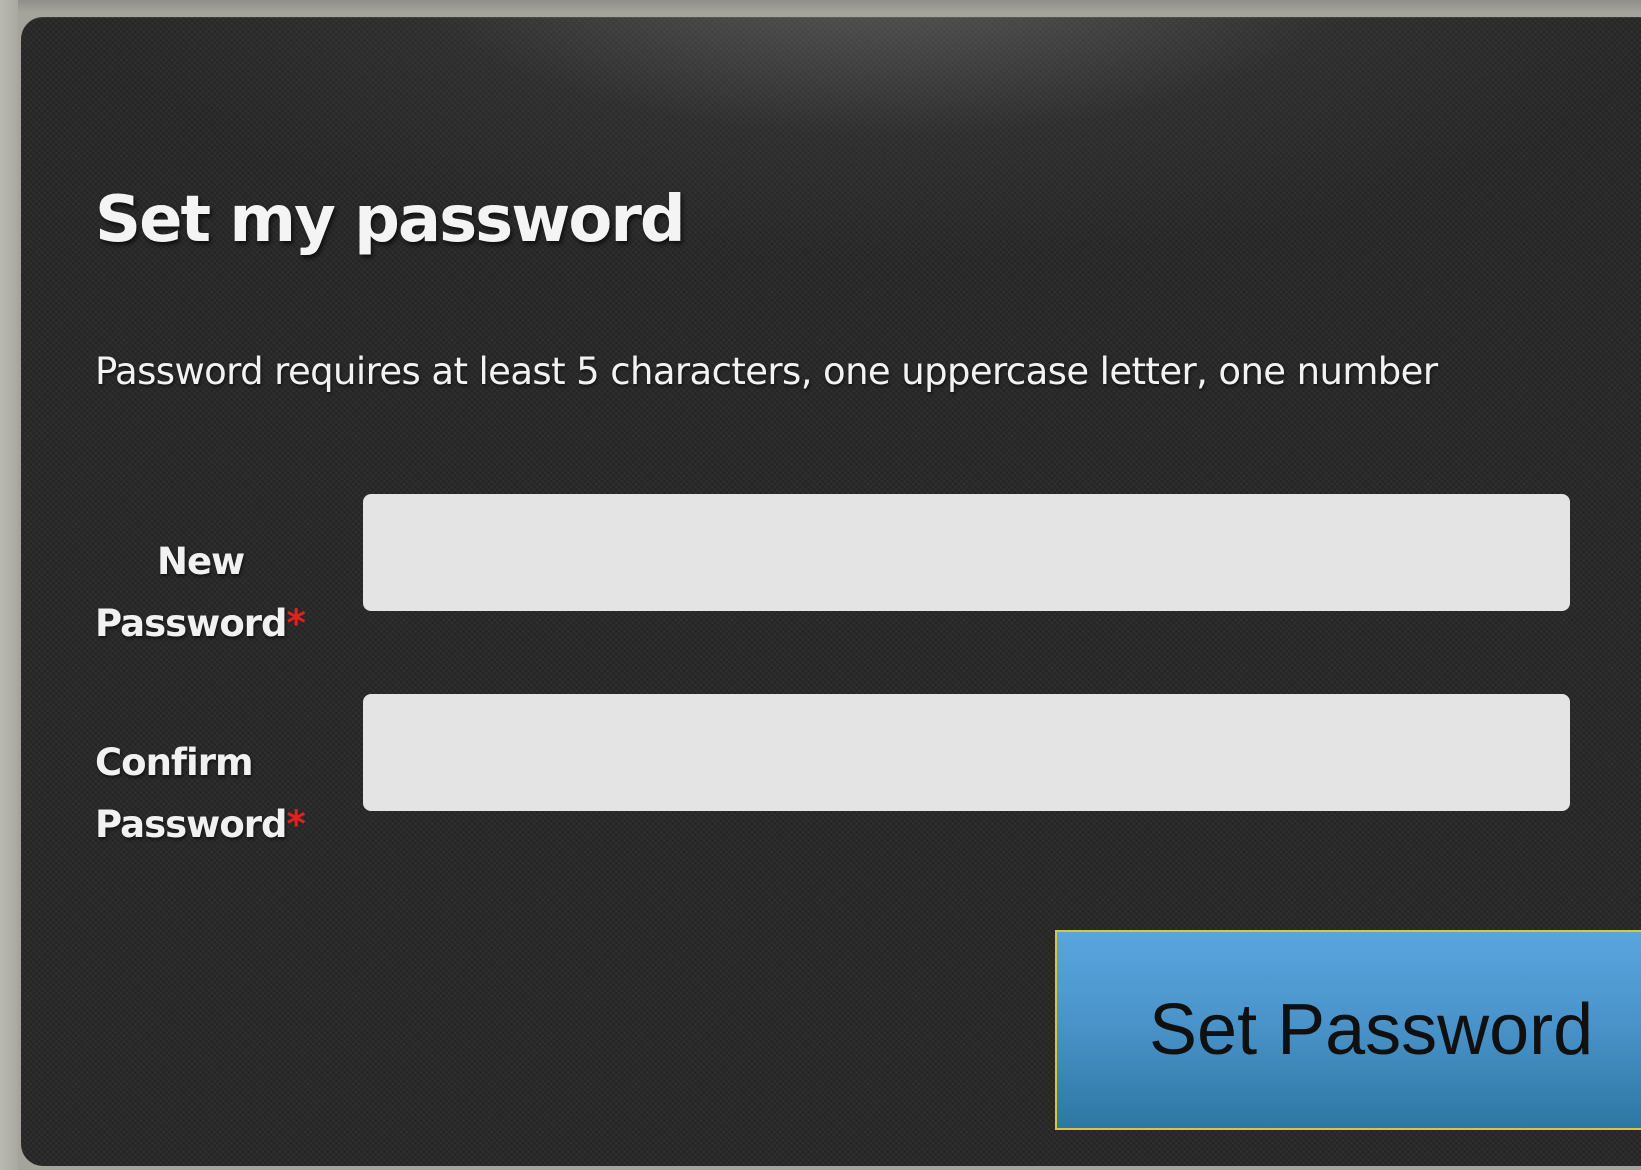 This screenshot has width=1641, height=1170. I want to click on new-password-label-line1: New, so click(201, 561).